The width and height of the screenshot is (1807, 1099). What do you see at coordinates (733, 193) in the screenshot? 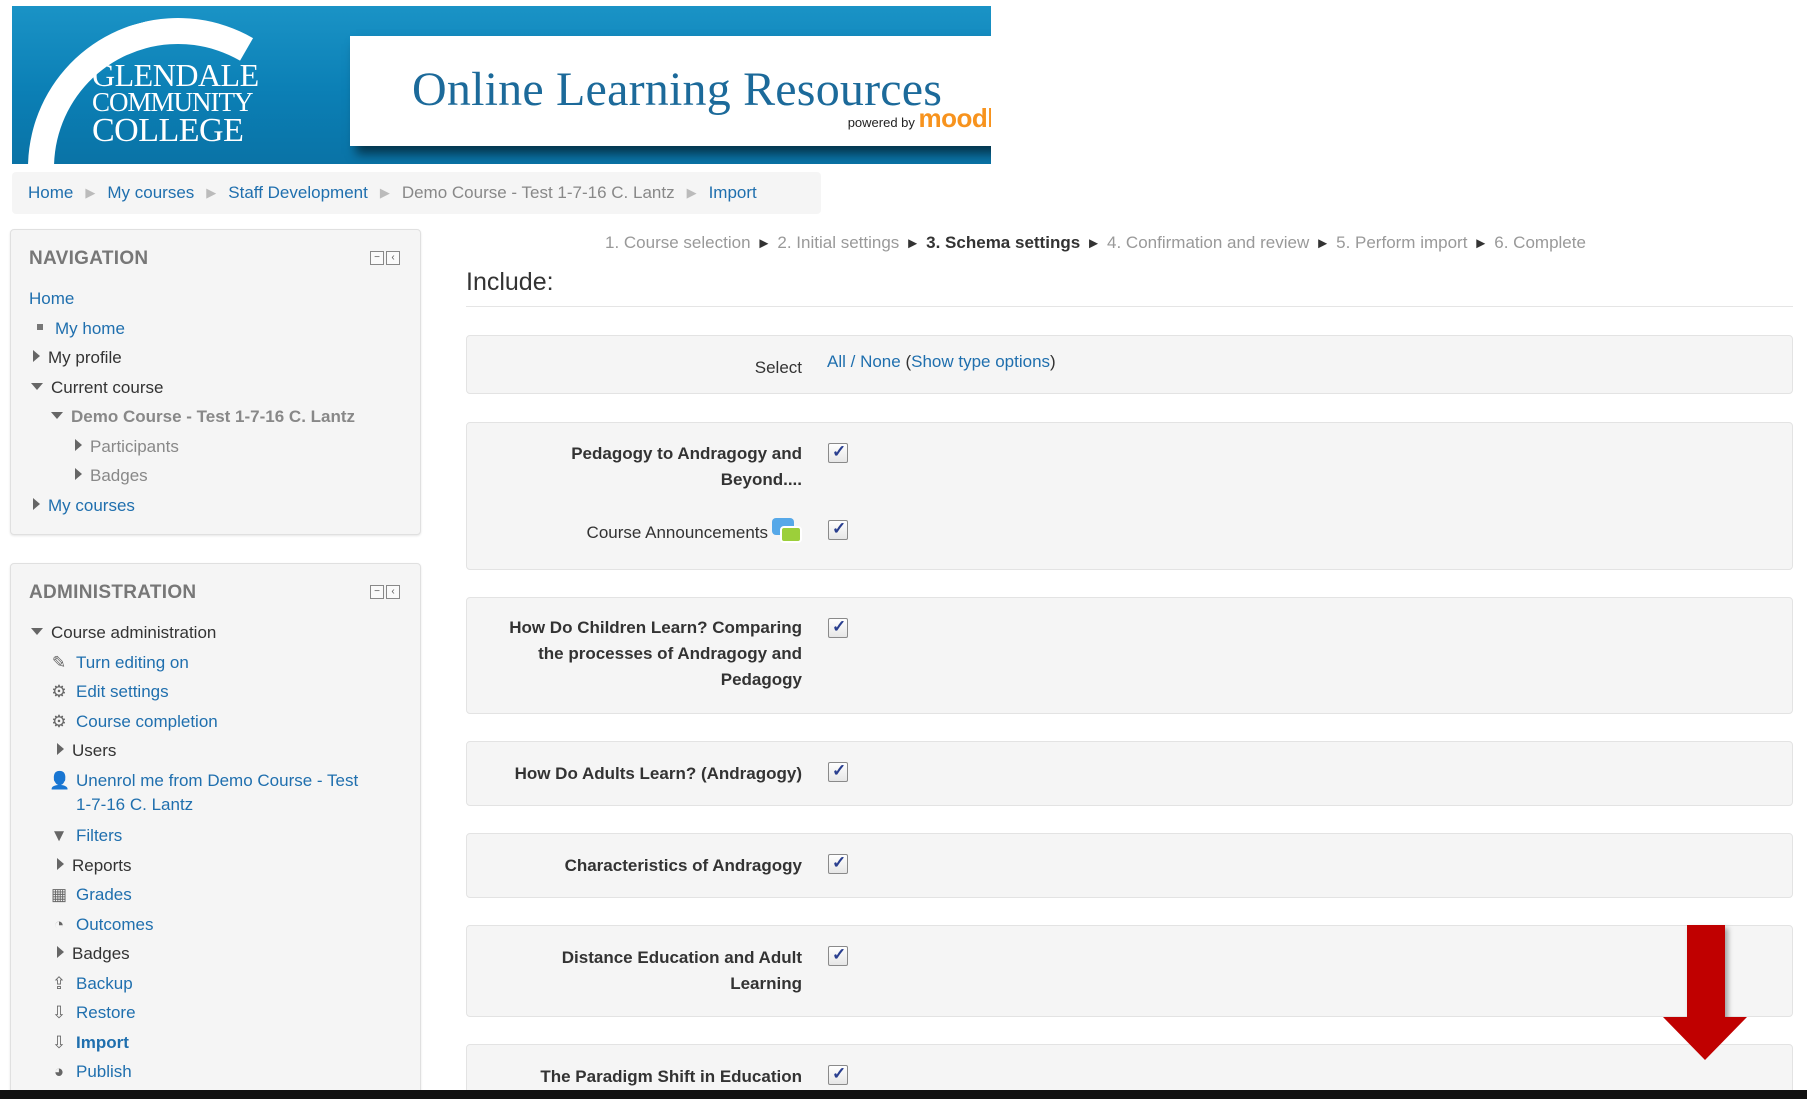
I see `breadcrumb-import: Import` at bounding box center [733, 193].